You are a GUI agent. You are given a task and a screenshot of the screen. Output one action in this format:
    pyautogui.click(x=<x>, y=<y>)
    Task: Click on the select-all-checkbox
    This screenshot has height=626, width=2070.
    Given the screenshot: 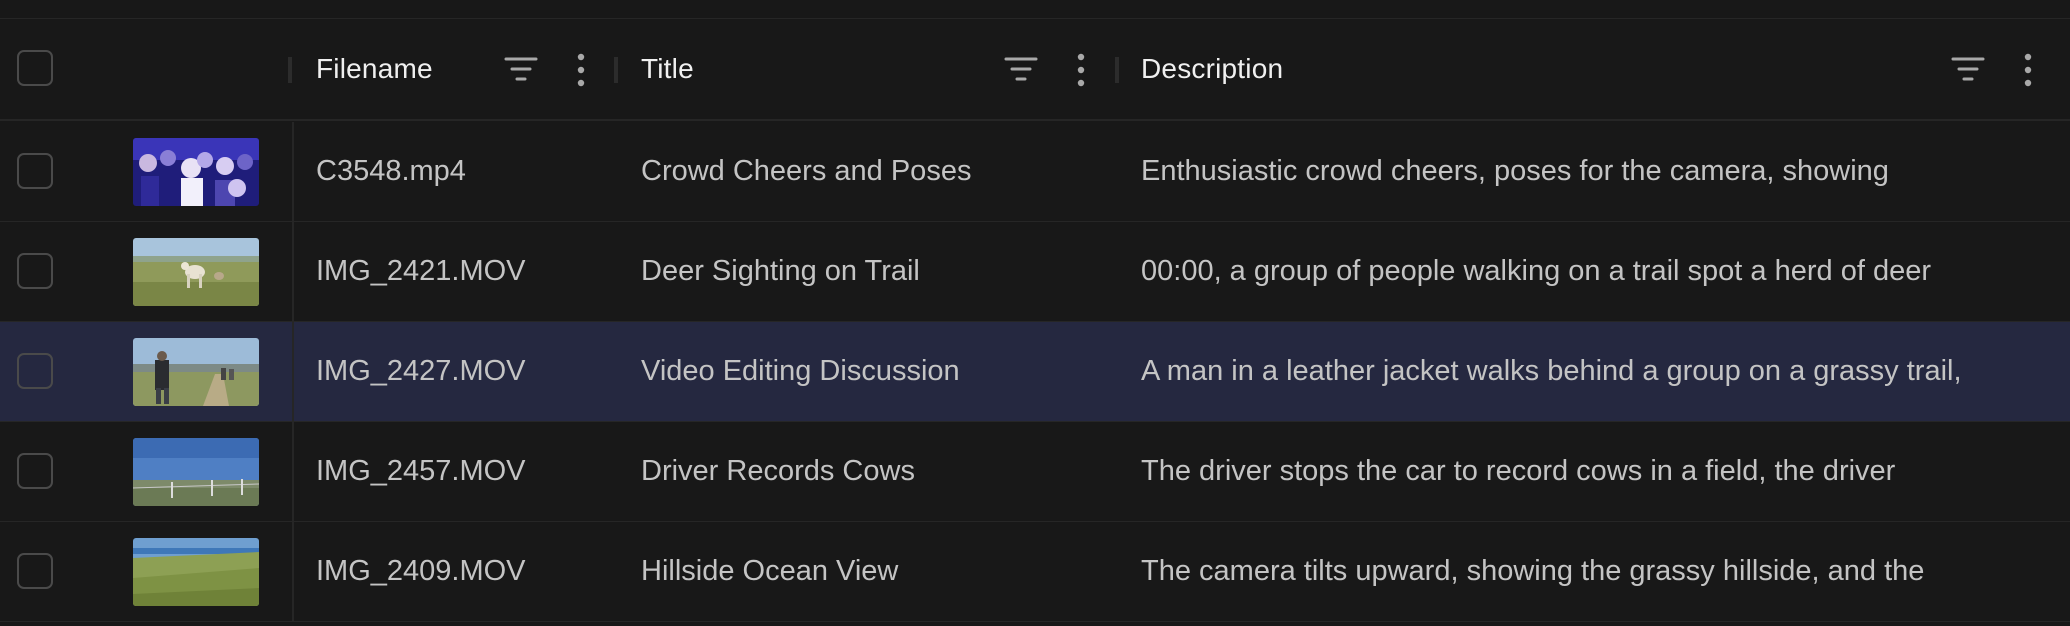 What is the action you would take?
    pyautogui.click(x=35, y=68)
    